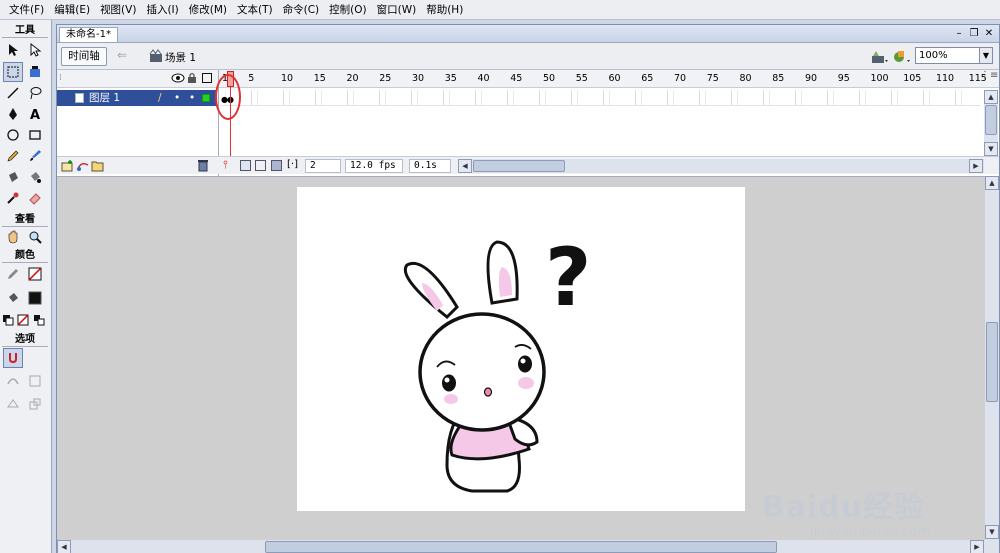 Image resolution: width=1000 pixels, height=553 pixels. I want to click on stroke-color-icon, so click(13, 274).